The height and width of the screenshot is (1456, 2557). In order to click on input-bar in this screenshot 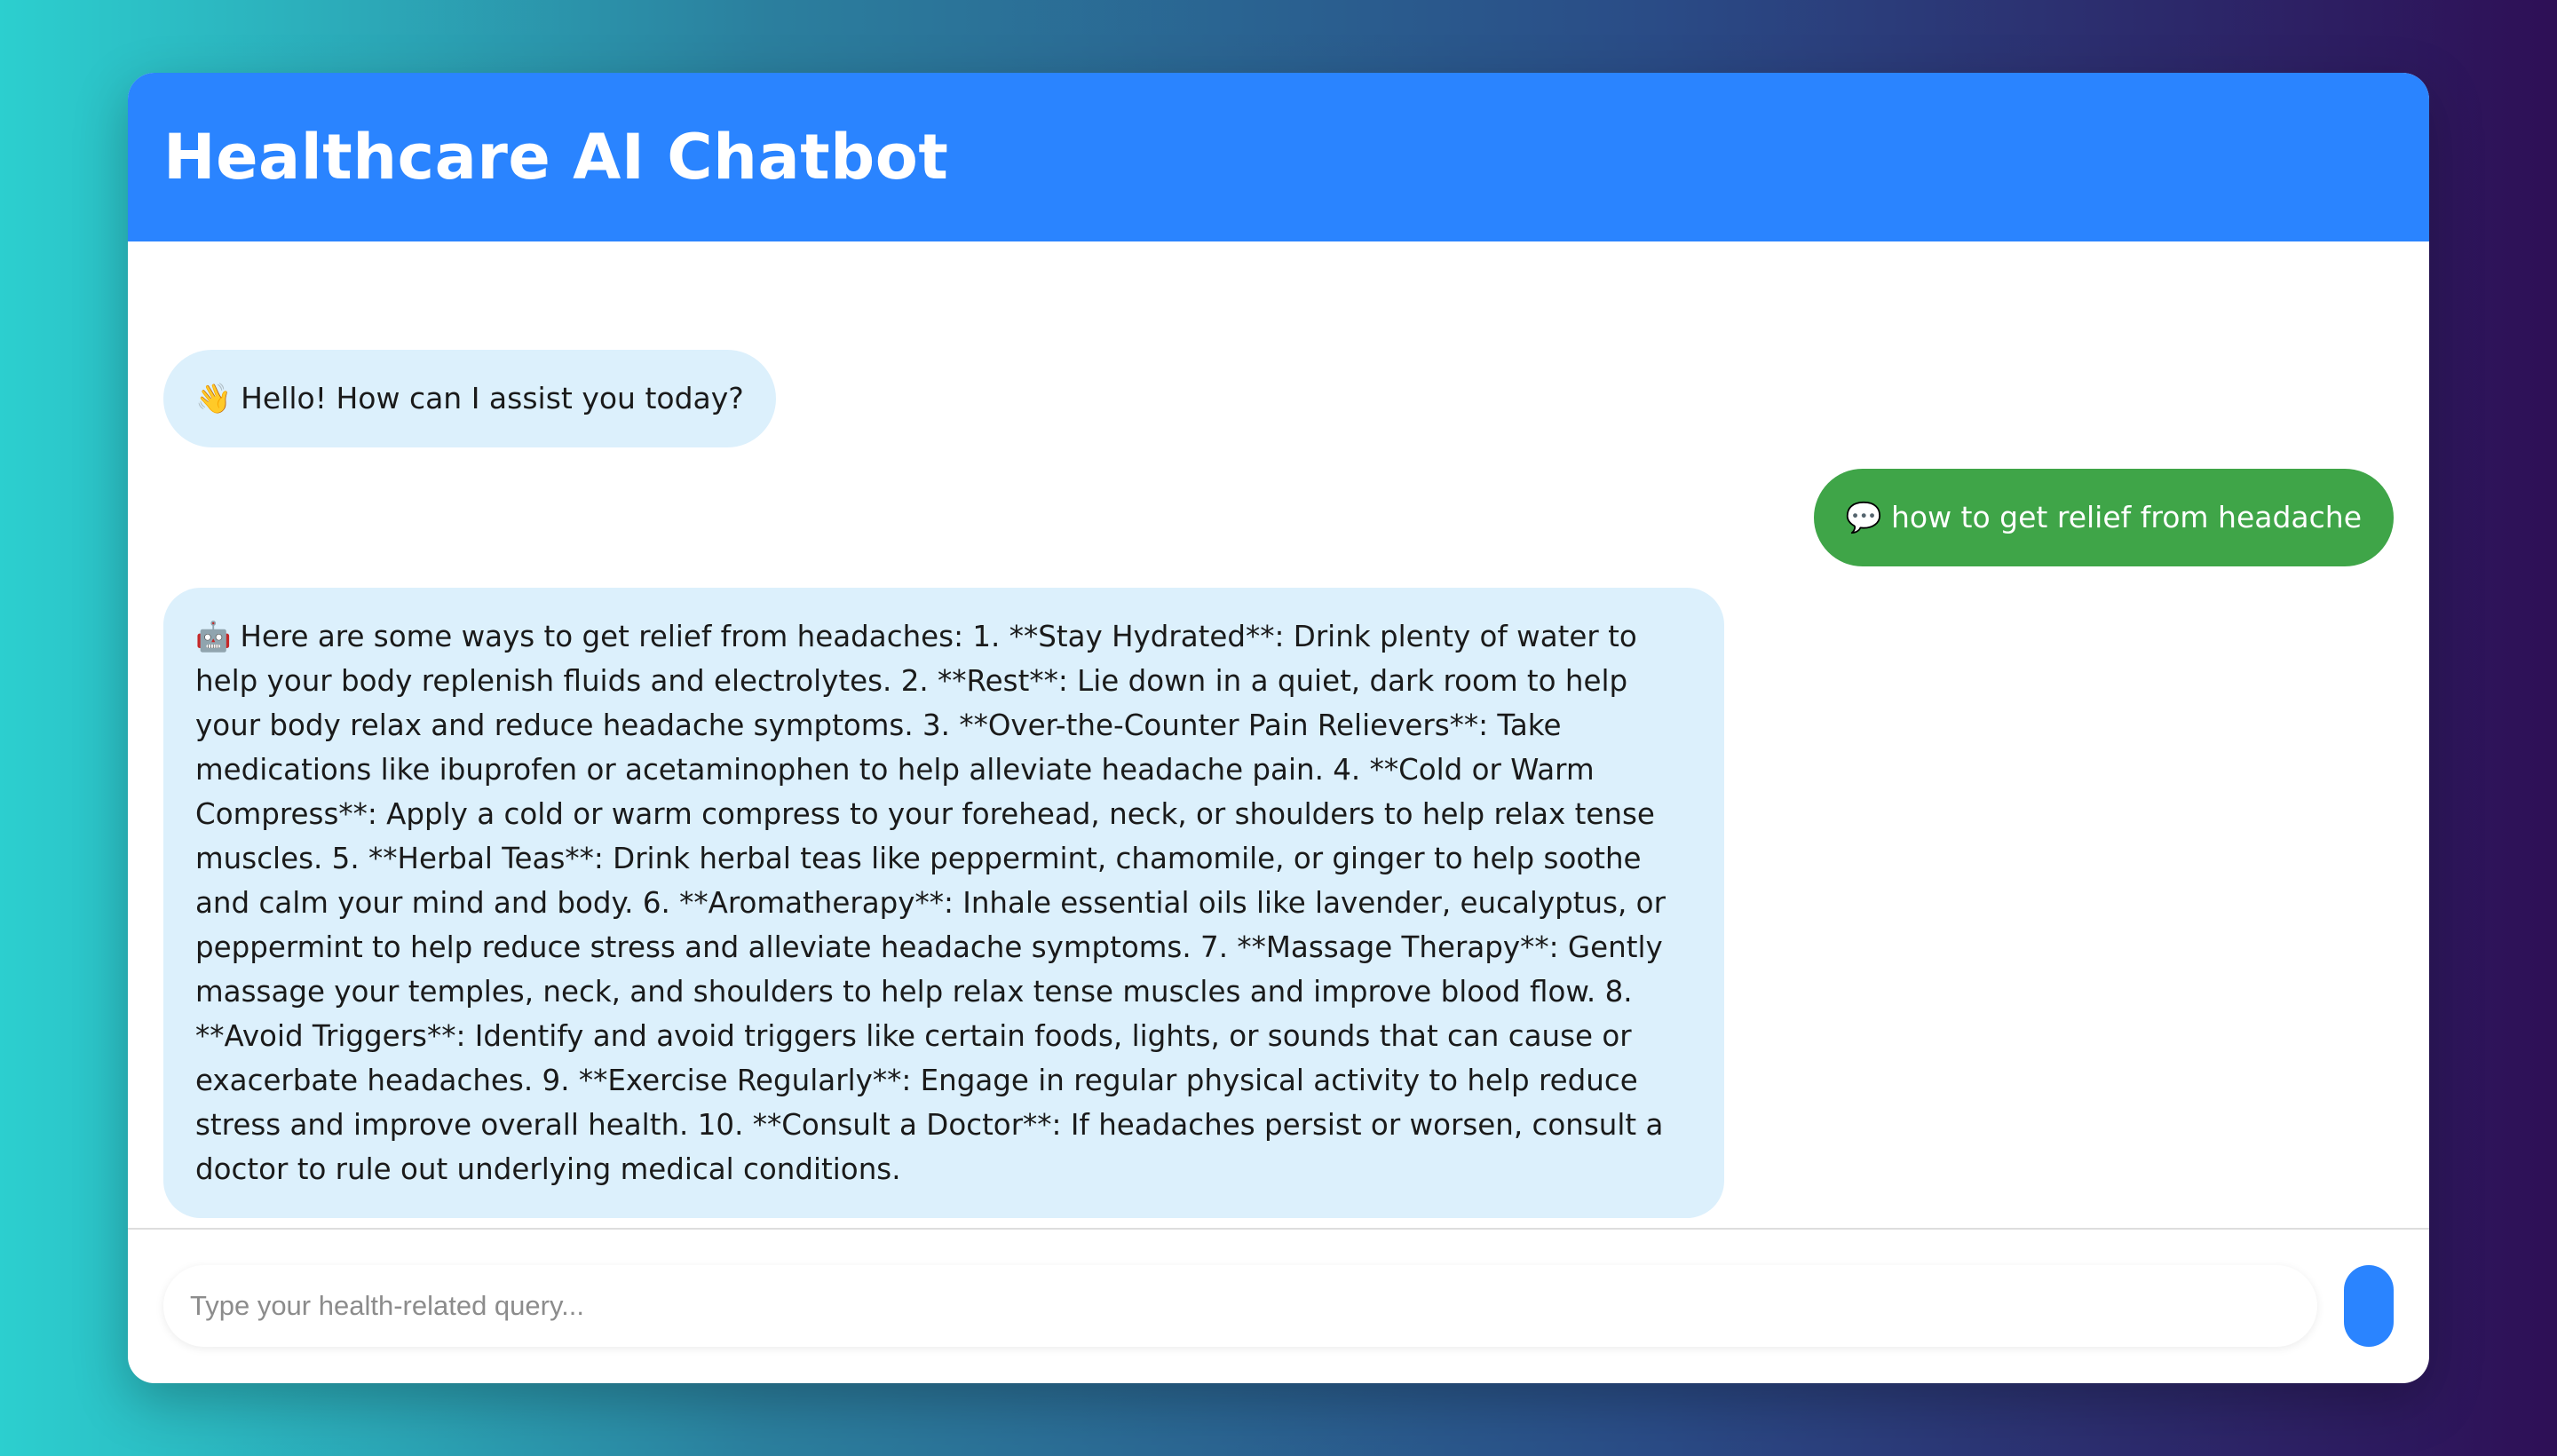, I will do `click(1278, 1306)`.